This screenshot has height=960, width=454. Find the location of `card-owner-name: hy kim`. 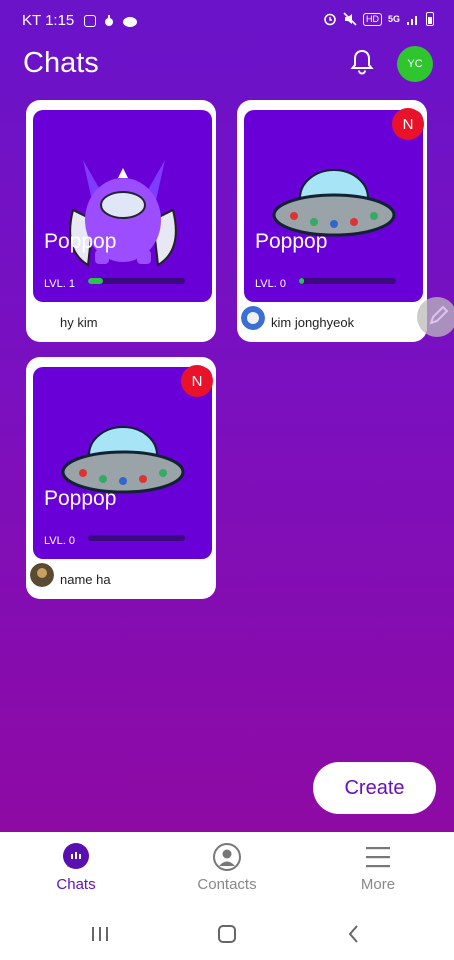

card-owner-name: hy kim is located at coordinates (79, 322).